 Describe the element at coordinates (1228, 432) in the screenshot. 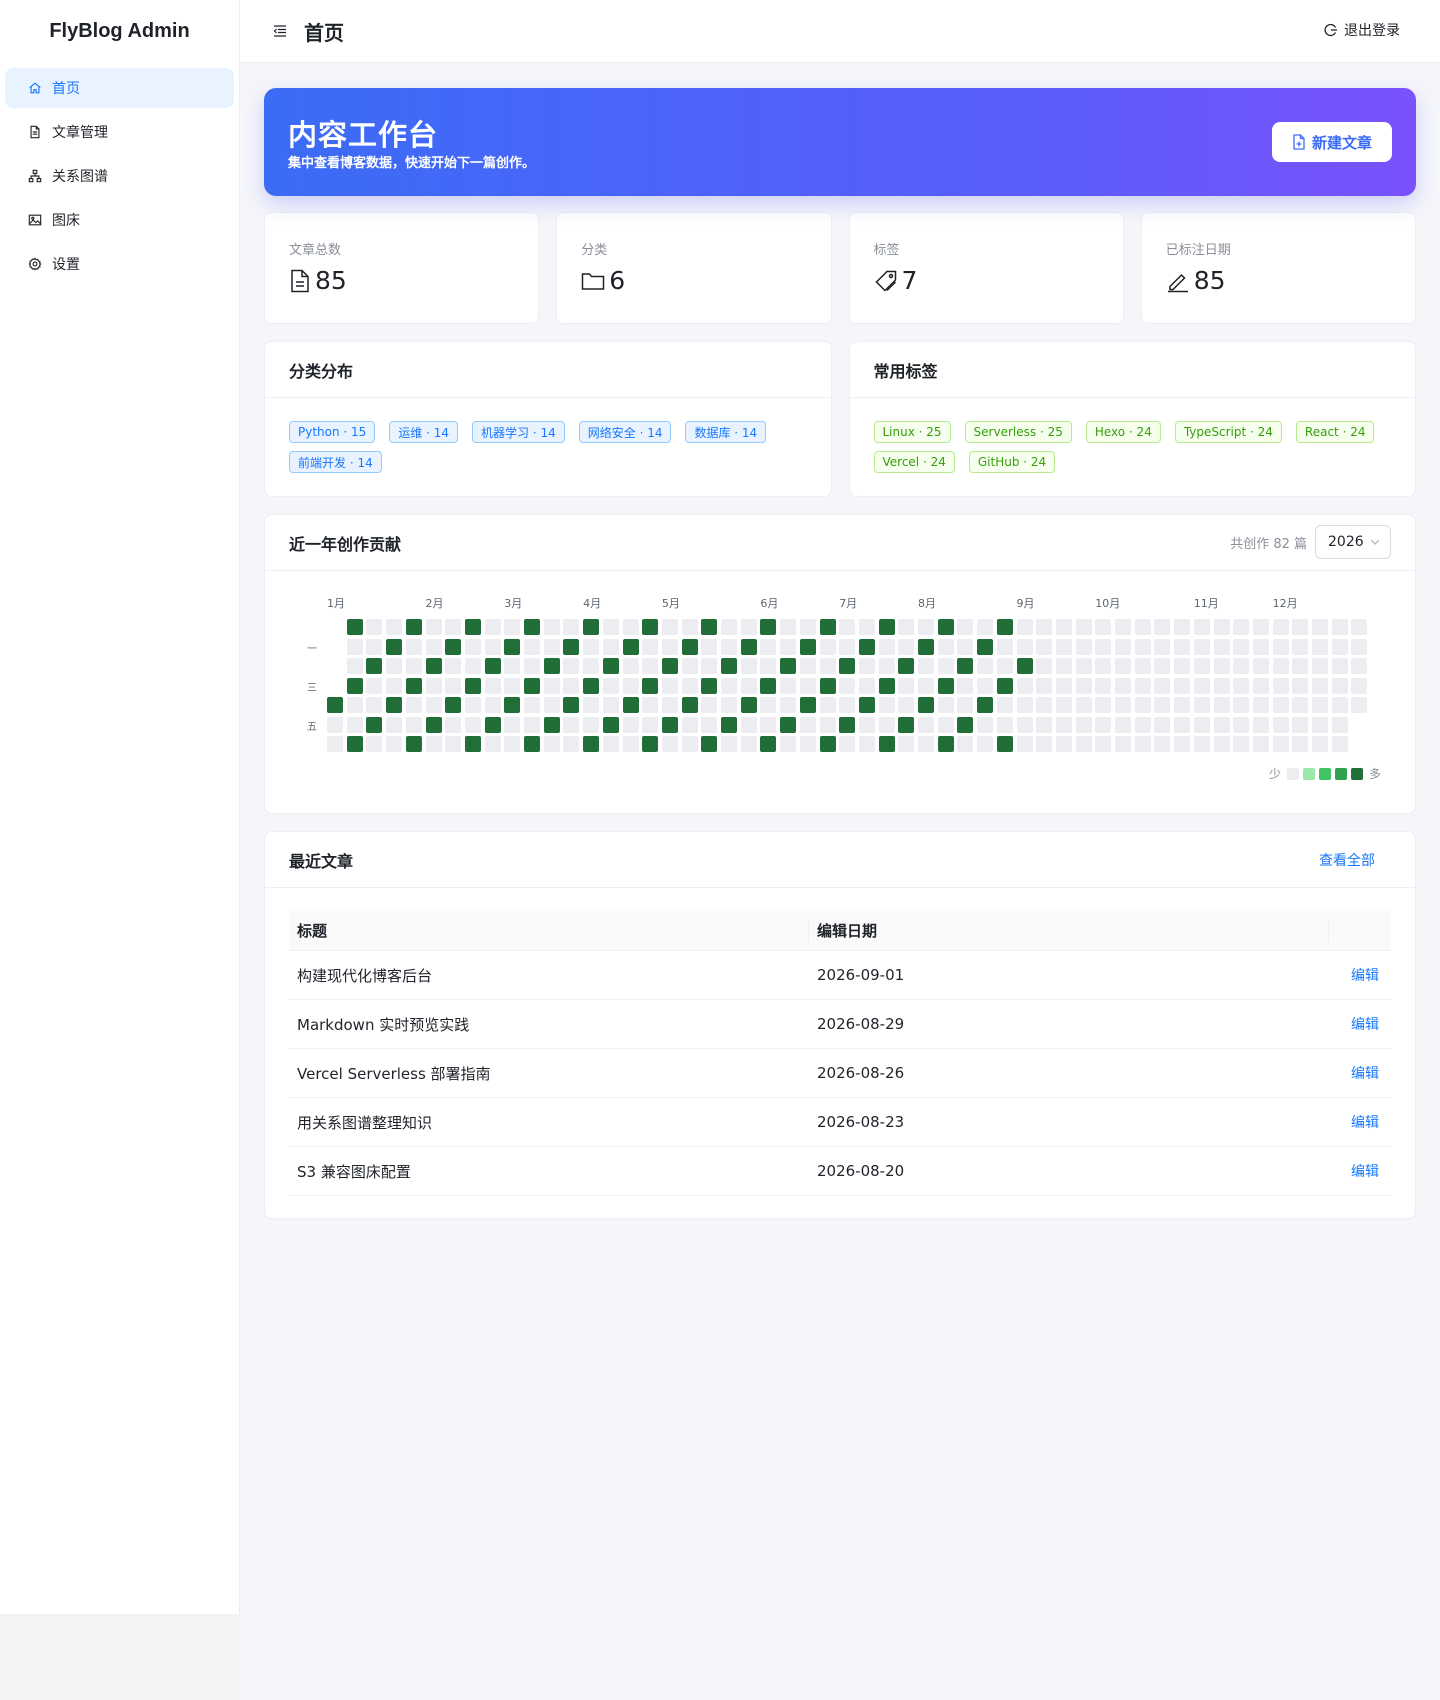

I see `common-tag: TypeScript · 24` at that location.